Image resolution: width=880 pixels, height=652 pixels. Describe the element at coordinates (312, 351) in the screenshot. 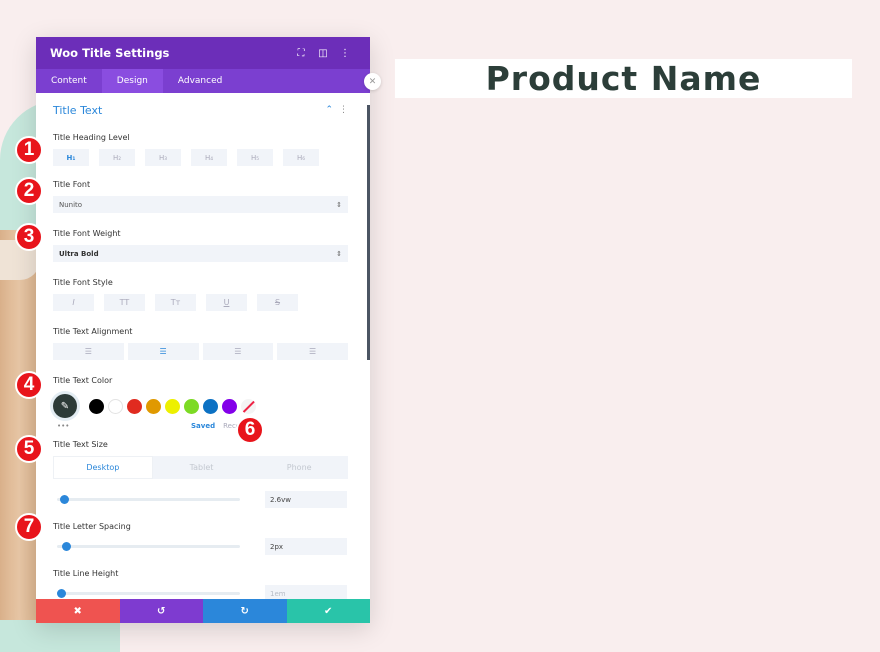

I see `align-justify-icon: ☰` at that location.